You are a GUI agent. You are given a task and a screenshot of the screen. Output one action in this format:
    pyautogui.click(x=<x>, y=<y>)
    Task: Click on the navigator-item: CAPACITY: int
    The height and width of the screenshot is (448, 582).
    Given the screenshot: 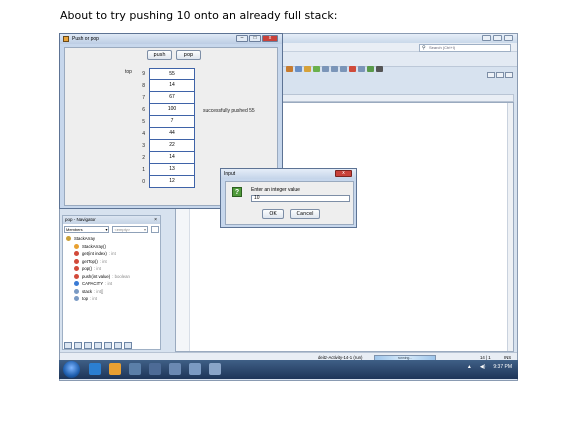 What is the action you would take?
    pyautogui.click(x=113, y=284)
    